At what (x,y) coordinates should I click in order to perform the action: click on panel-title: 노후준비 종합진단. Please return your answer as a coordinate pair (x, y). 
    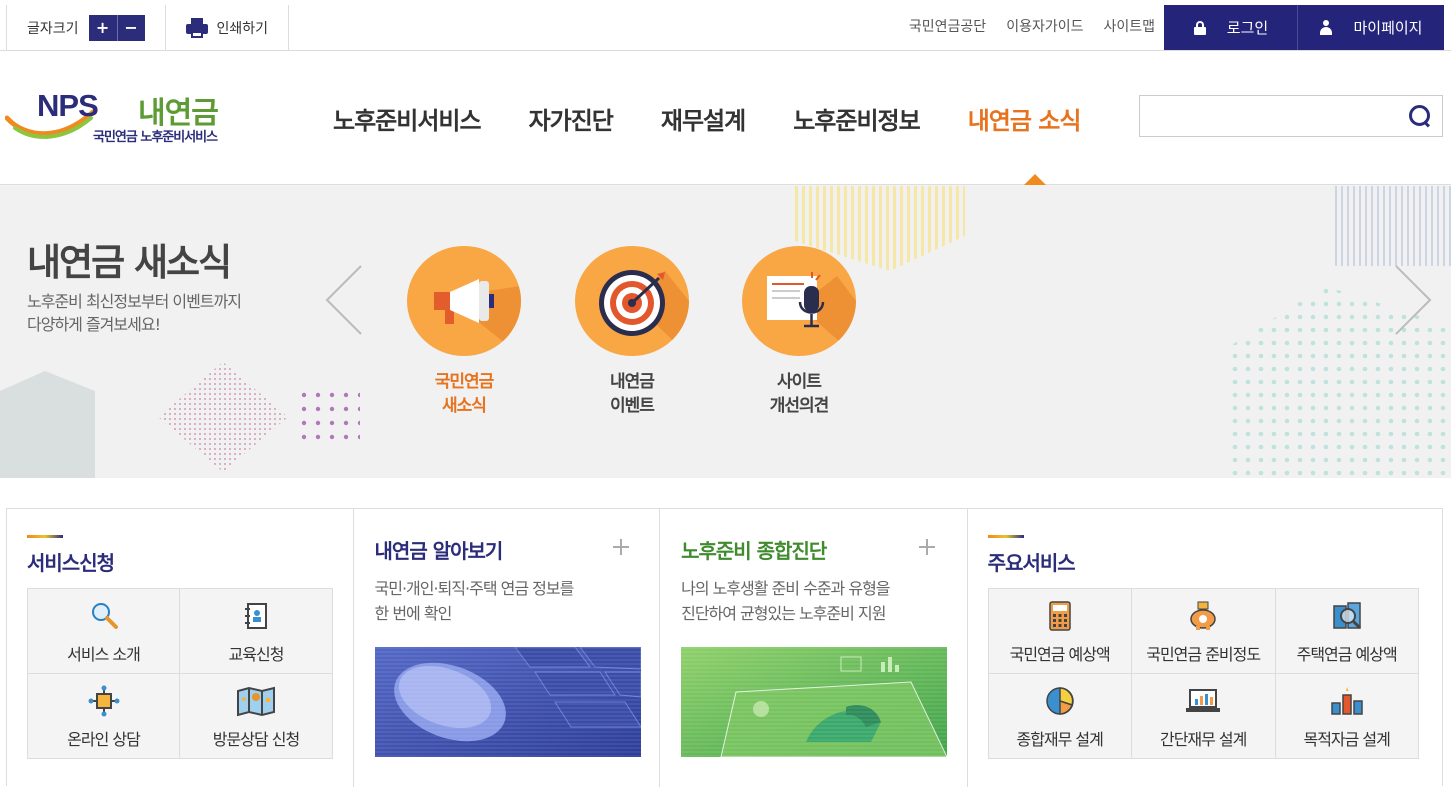
    Looking at the image, I should click on (754, 551).